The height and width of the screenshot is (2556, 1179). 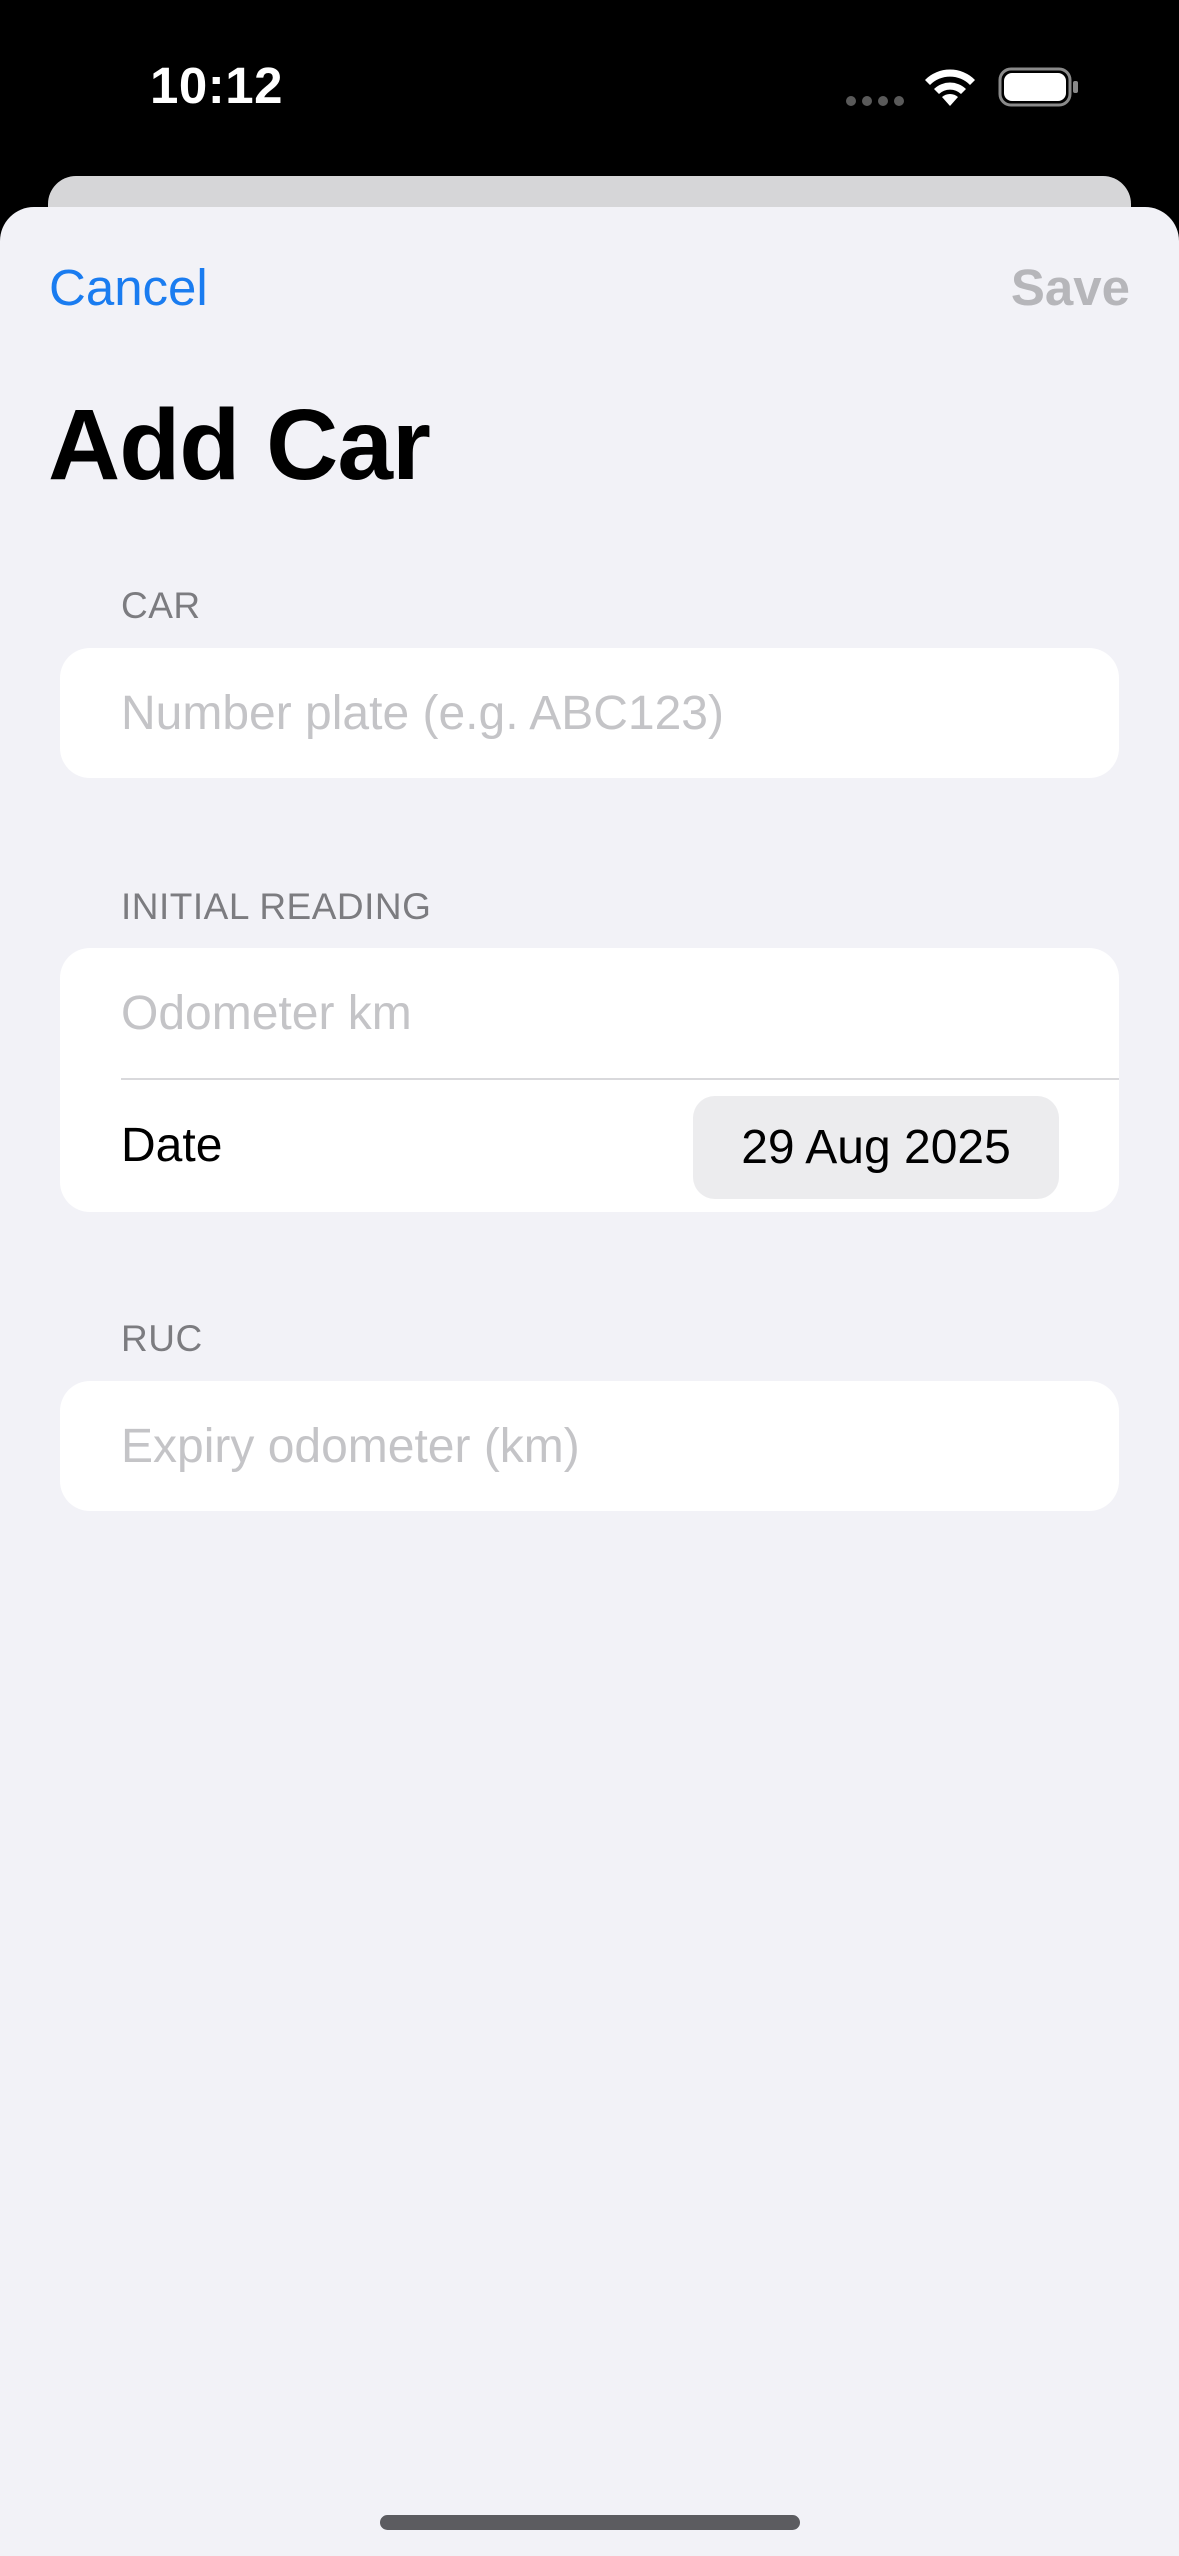 I want to click on section-header-ruc: RUC, so click(x=162, y=1338).